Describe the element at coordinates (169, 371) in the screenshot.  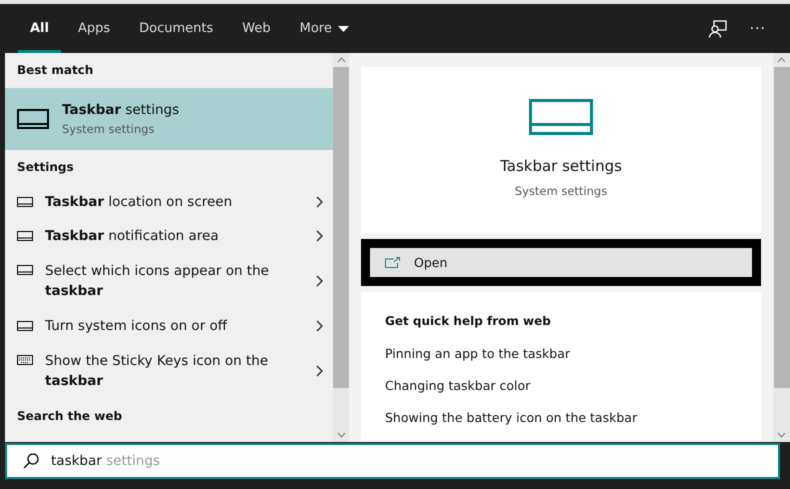
I see `settings-result-item: Show the Sticky Keys icon on the taskbar` at that location.